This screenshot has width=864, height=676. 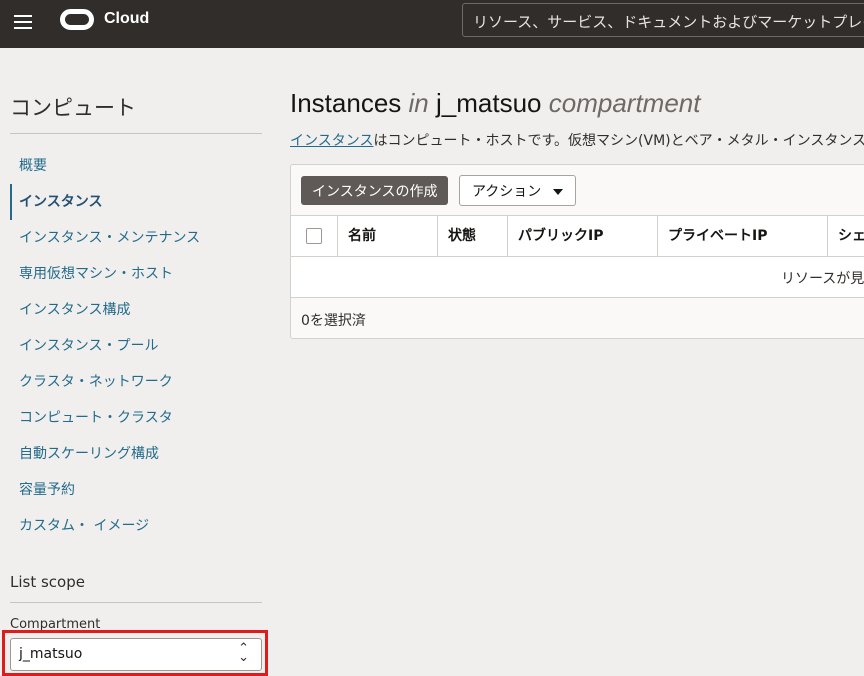 I want to click on caret-down-icon, so click(x=558, y=192).